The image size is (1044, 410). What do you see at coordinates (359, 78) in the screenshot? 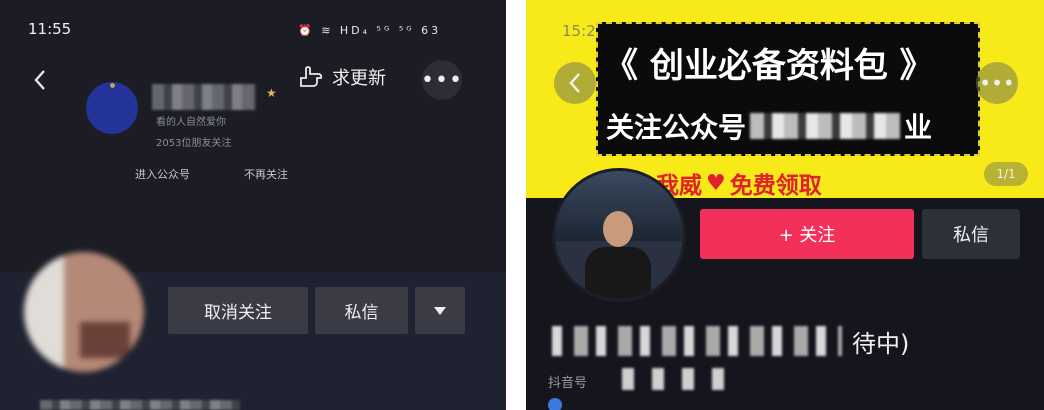
I see `request-update-label: 求更新` at bounding box center [359, 78].